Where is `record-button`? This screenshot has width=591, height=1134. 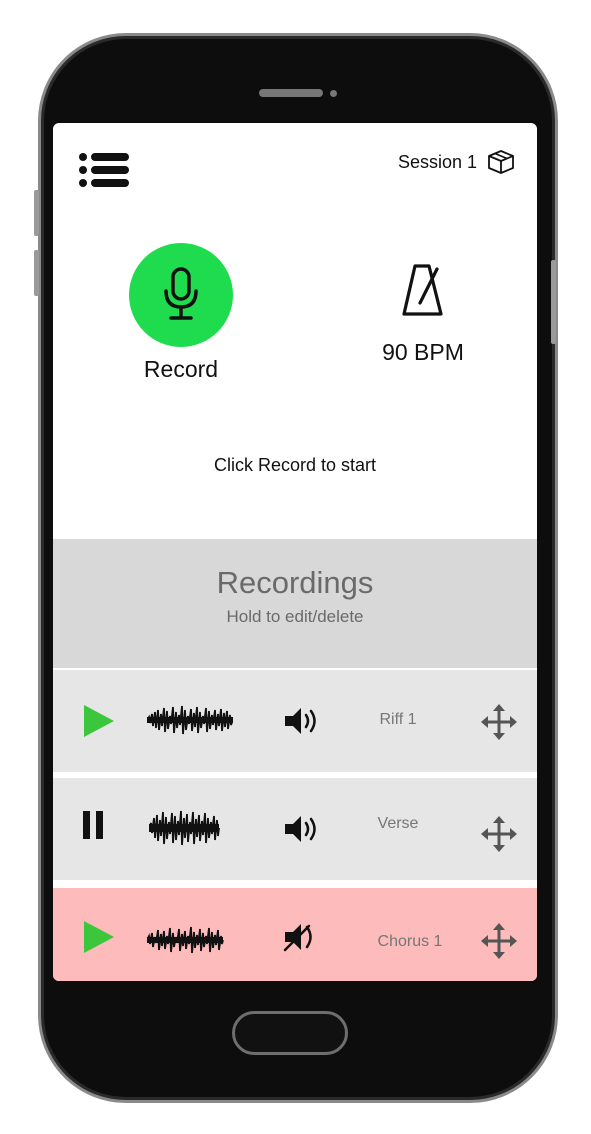
record-button is located at coordinates (181, 295).